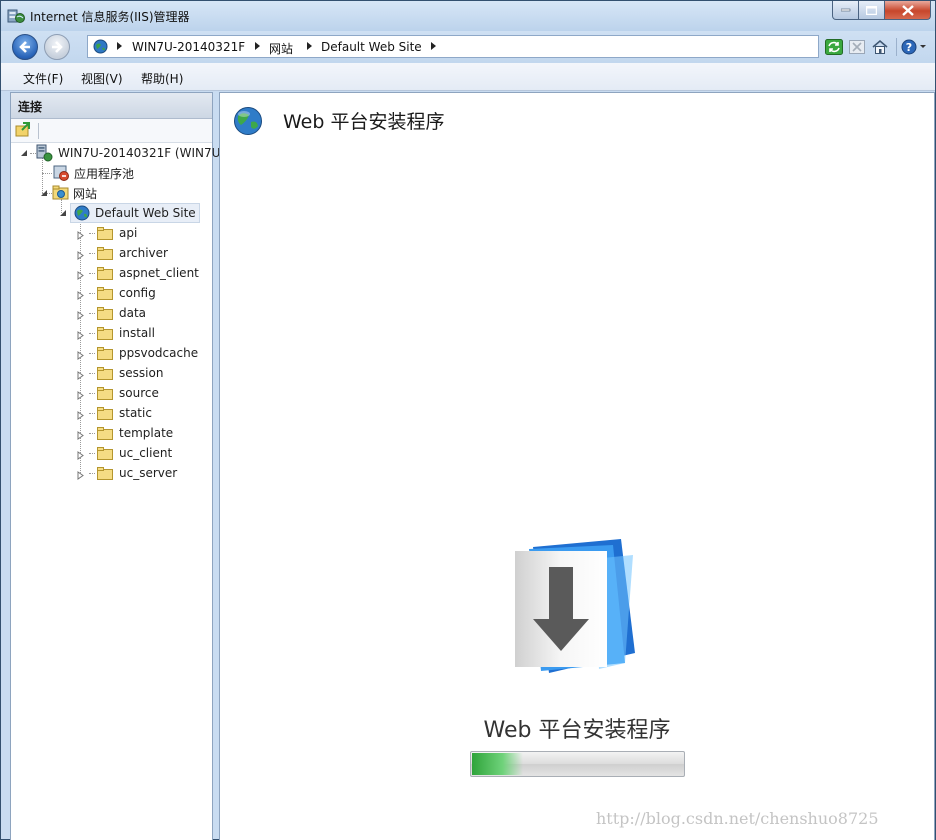 Image resolution: width=936 pixels, height=840 pixels. What do you see at coordinates (453, 46) in the screenshot?
I see `address-bar: WIN7U-20140321F 网站 Default Web Site` at bounding box center [453, 46].